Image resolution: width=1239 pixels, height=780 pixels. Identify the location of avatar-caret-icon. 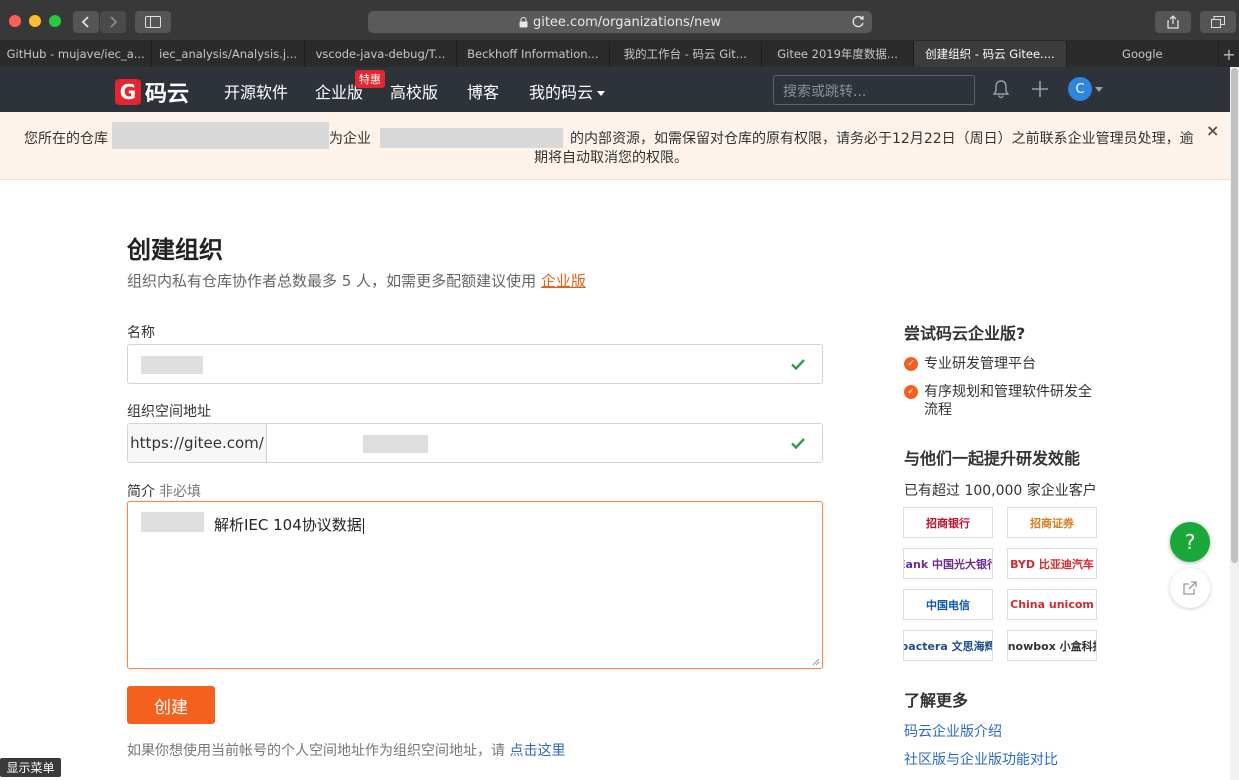
(1099, 89).